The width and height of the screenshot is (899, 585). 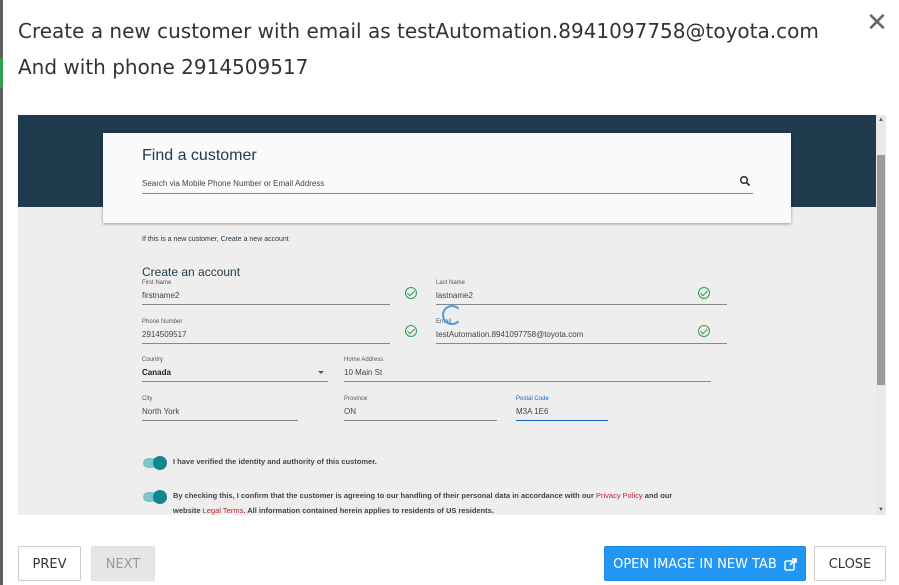 I want to click on phone-label: Phone Number, so click(x=162, y=322).